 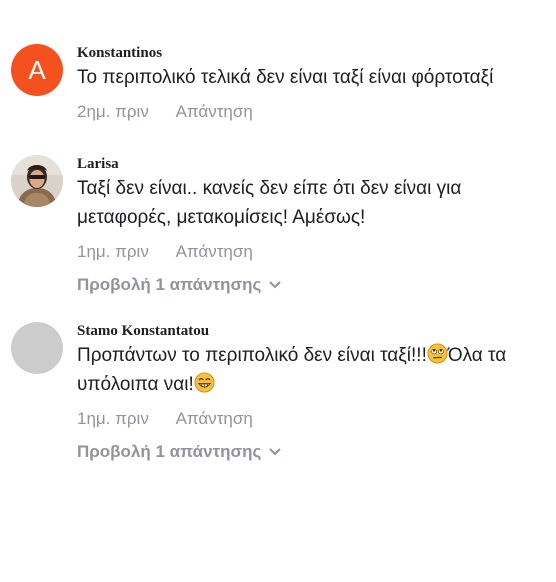 I want to click on comment-author: Stamo Konstantatou, so click(x=314, y=331).